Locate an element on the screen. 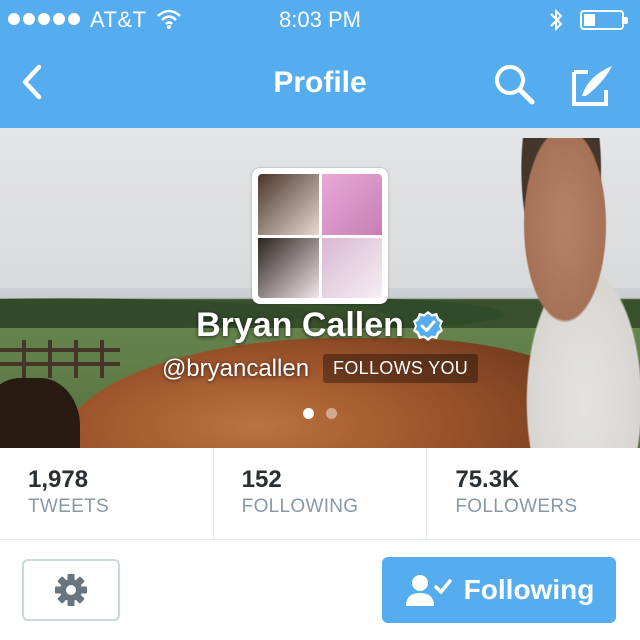  stat-tweets: 1,978 TWEETS is located at coordinates (107, 493).